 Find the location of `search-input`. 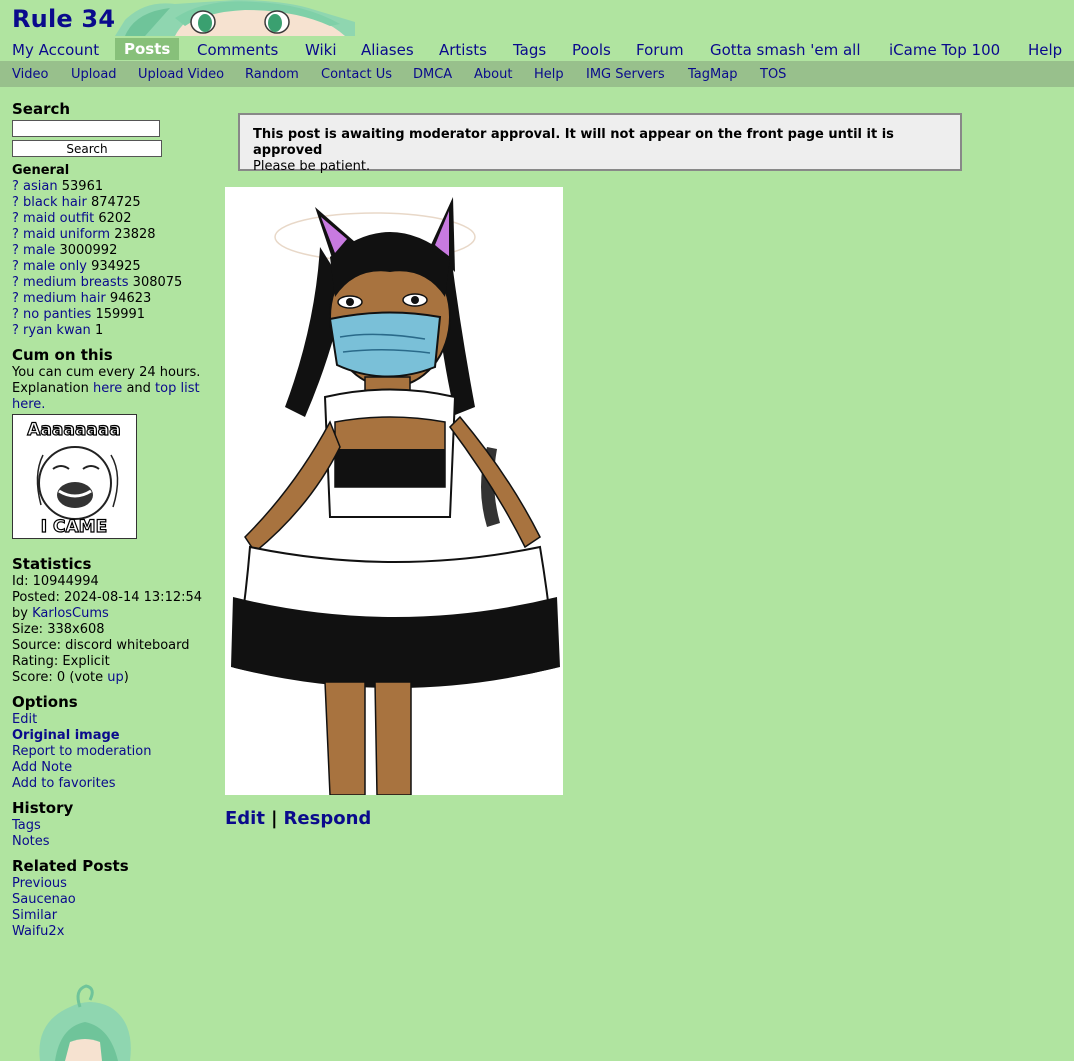

search-input is located at coordinates (86, 128).